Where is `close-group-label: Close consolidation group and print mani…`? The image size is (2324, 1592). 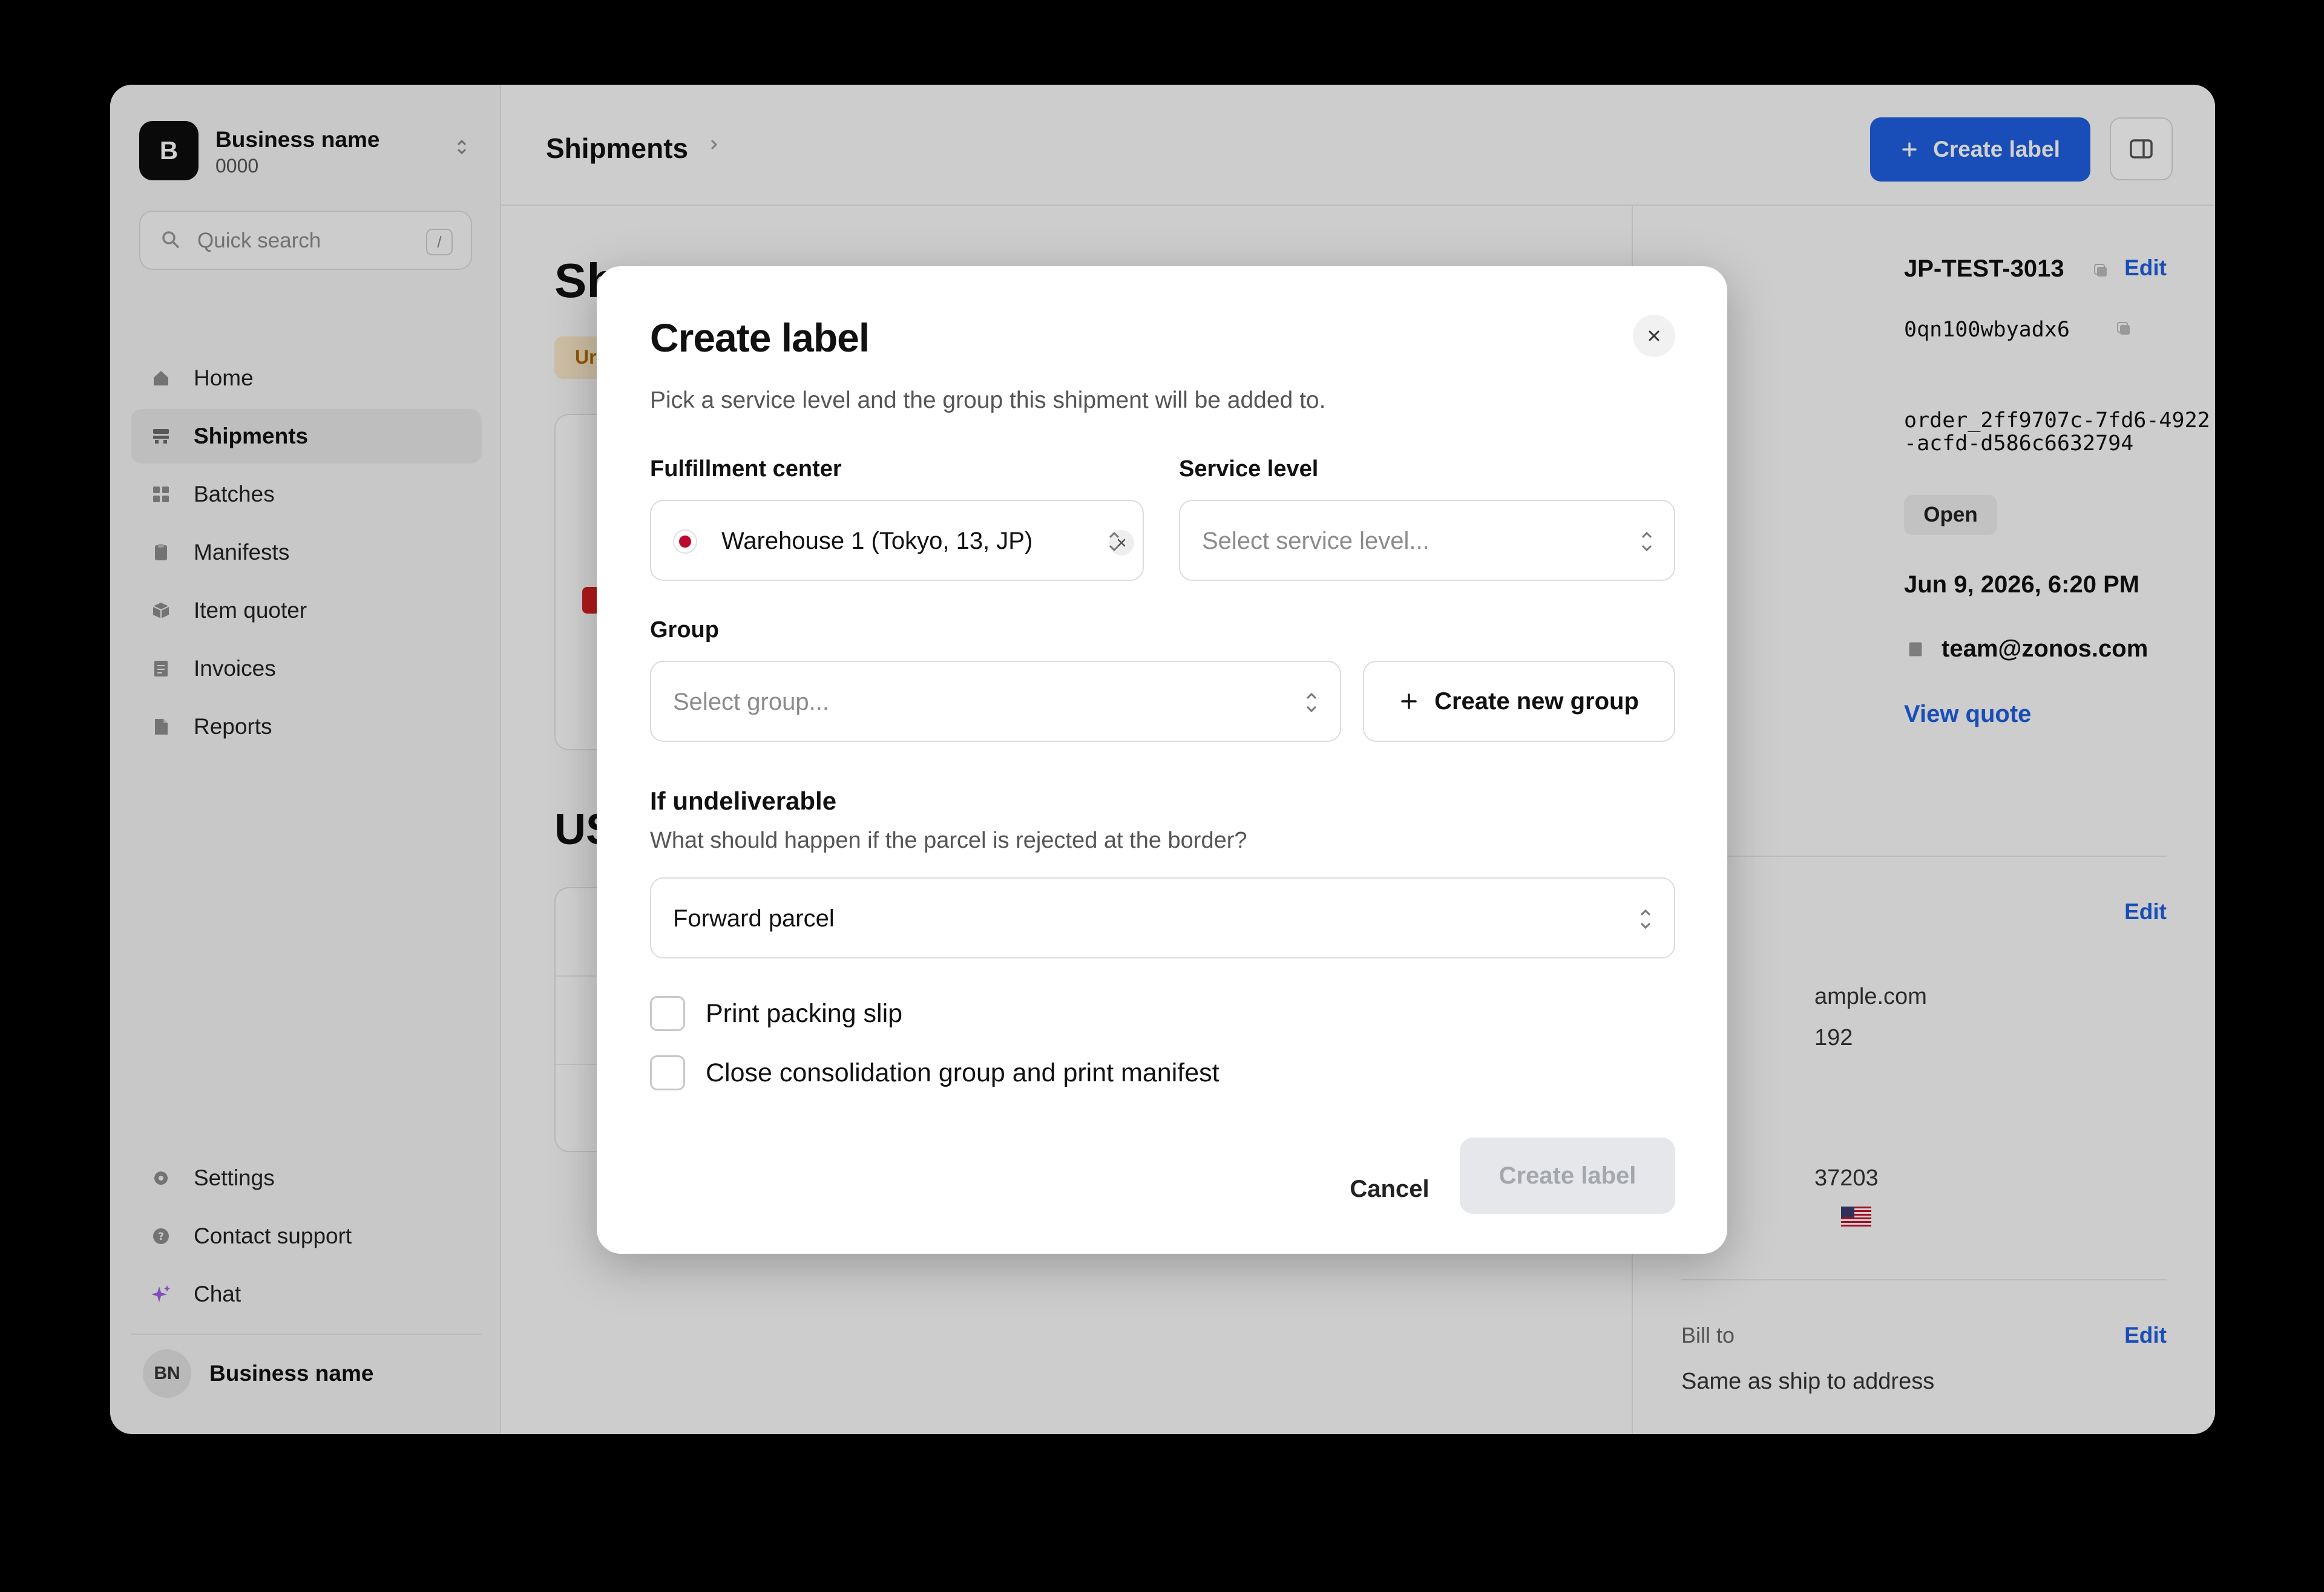
close-group-label: Close consolidation group and print mani… is located at coordinates (962, 1072).